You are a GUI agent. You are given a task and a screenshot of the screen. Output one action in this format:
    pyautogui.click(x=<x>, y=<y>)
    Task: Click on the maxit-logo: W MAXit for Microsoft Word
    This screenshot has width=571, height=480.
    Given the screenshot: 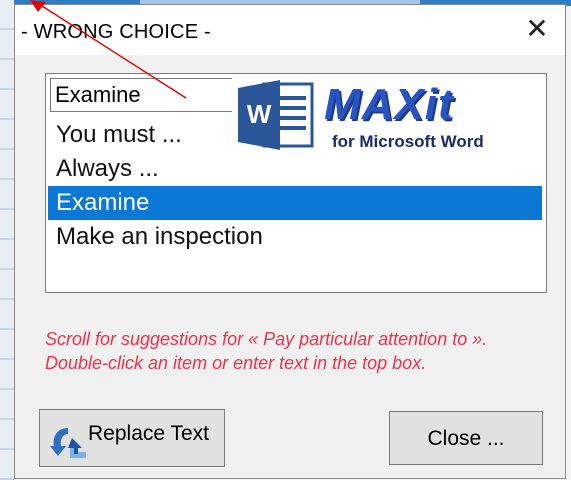 What is the action you would take?
    pyautogui.click(x=377, y=114)
    